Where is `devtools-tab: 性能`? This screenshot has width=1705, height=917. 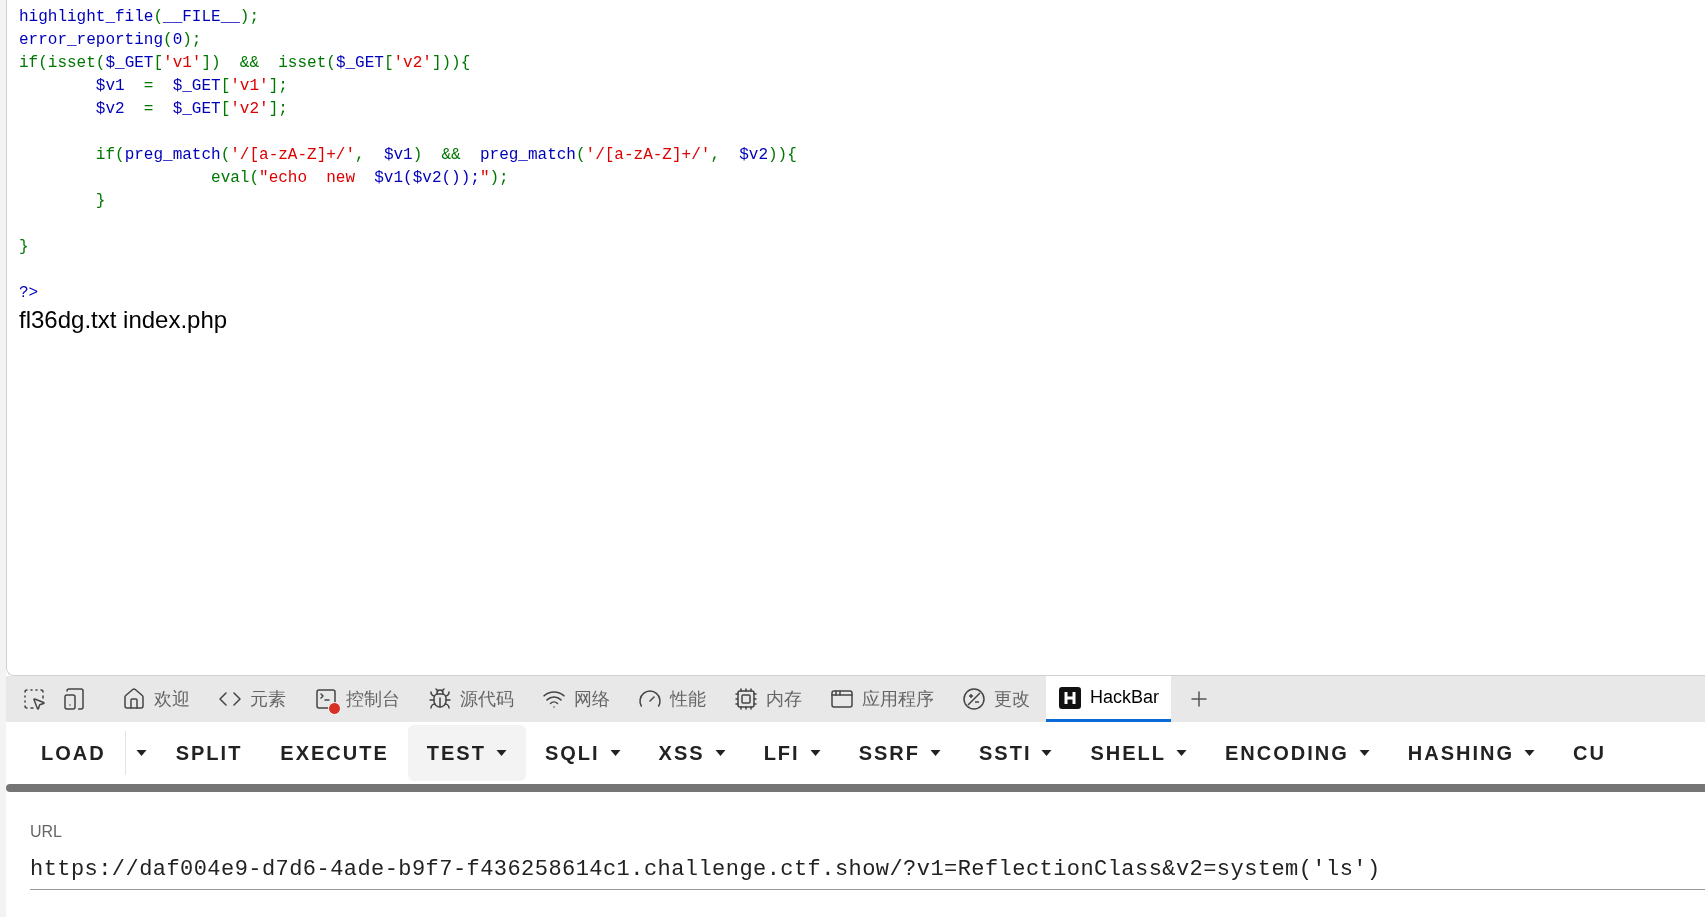
devtools-tab: 性能 is located at coordinates (672, 699).